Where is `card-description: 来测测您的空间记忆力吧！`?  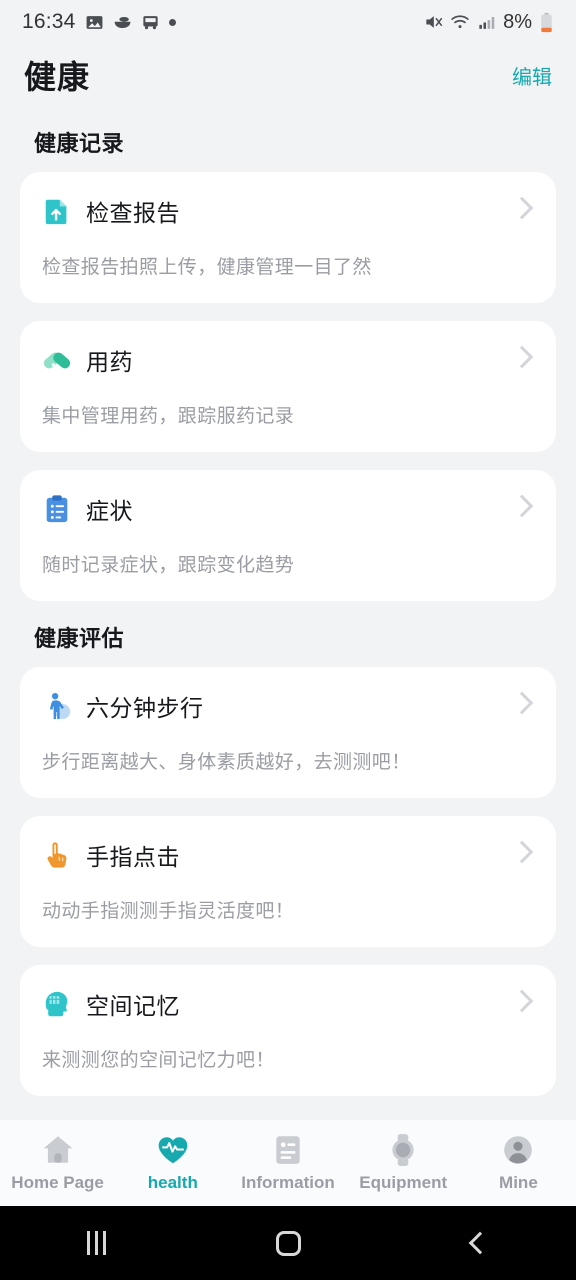
card-description: 来测测您的空间记忆力吧！ is located at coordinates (158, 1060).